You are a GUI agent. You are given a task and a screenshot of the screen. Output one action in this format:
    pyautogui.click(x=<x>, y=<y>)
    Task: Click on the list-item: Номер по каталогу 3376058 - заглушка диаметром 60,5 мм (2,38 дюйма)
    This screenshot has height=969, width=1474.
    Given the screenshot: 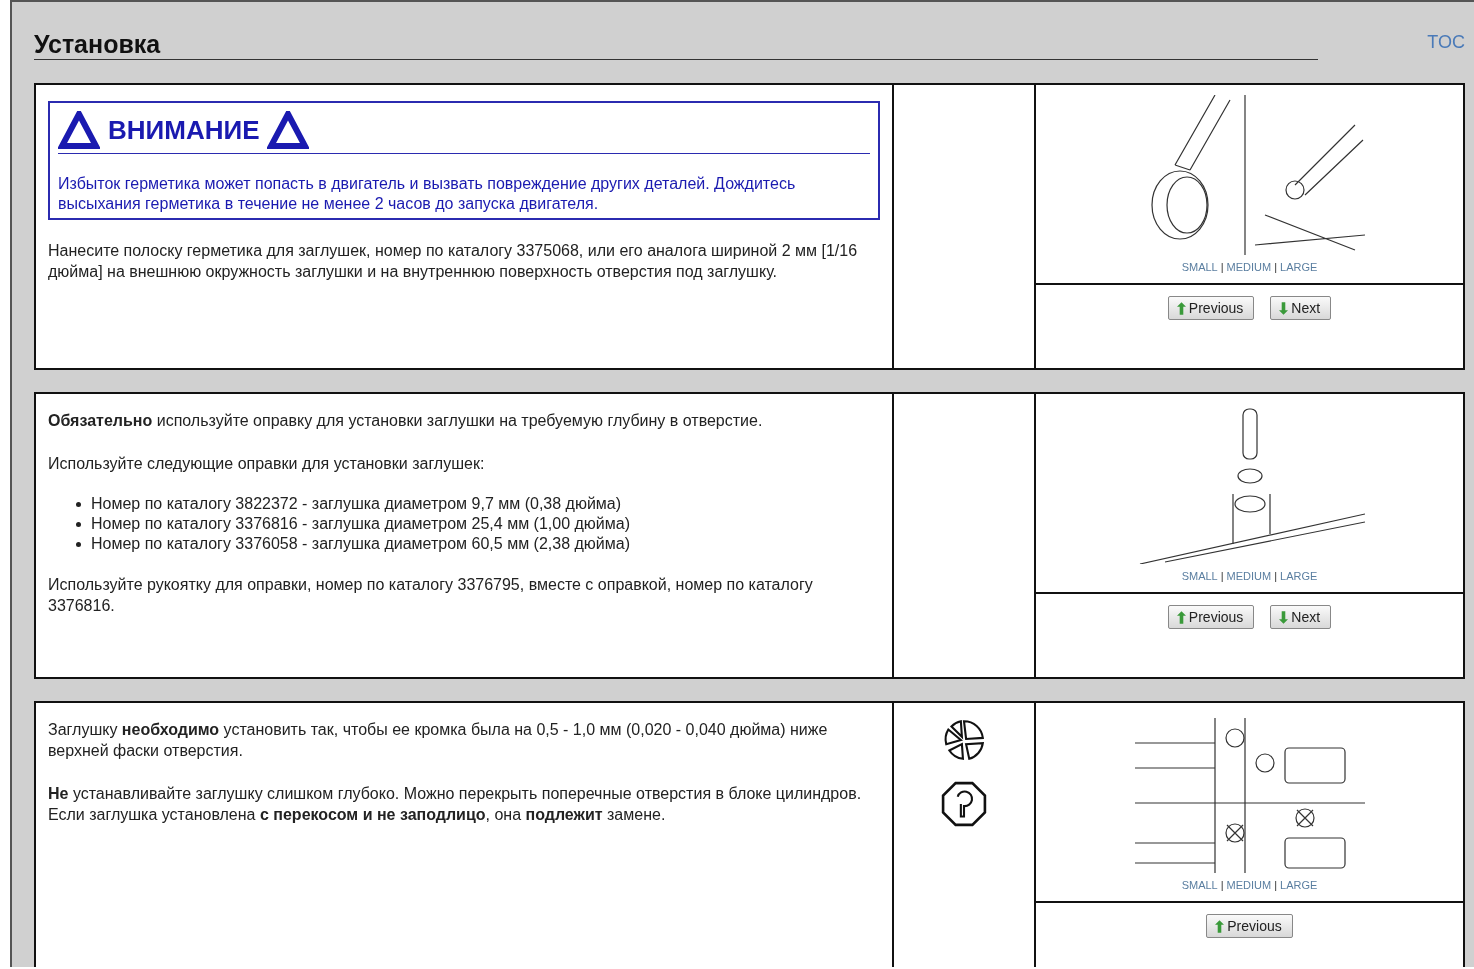 What is the action you would take?
    pyautogui.click(x=360, y=544)
    